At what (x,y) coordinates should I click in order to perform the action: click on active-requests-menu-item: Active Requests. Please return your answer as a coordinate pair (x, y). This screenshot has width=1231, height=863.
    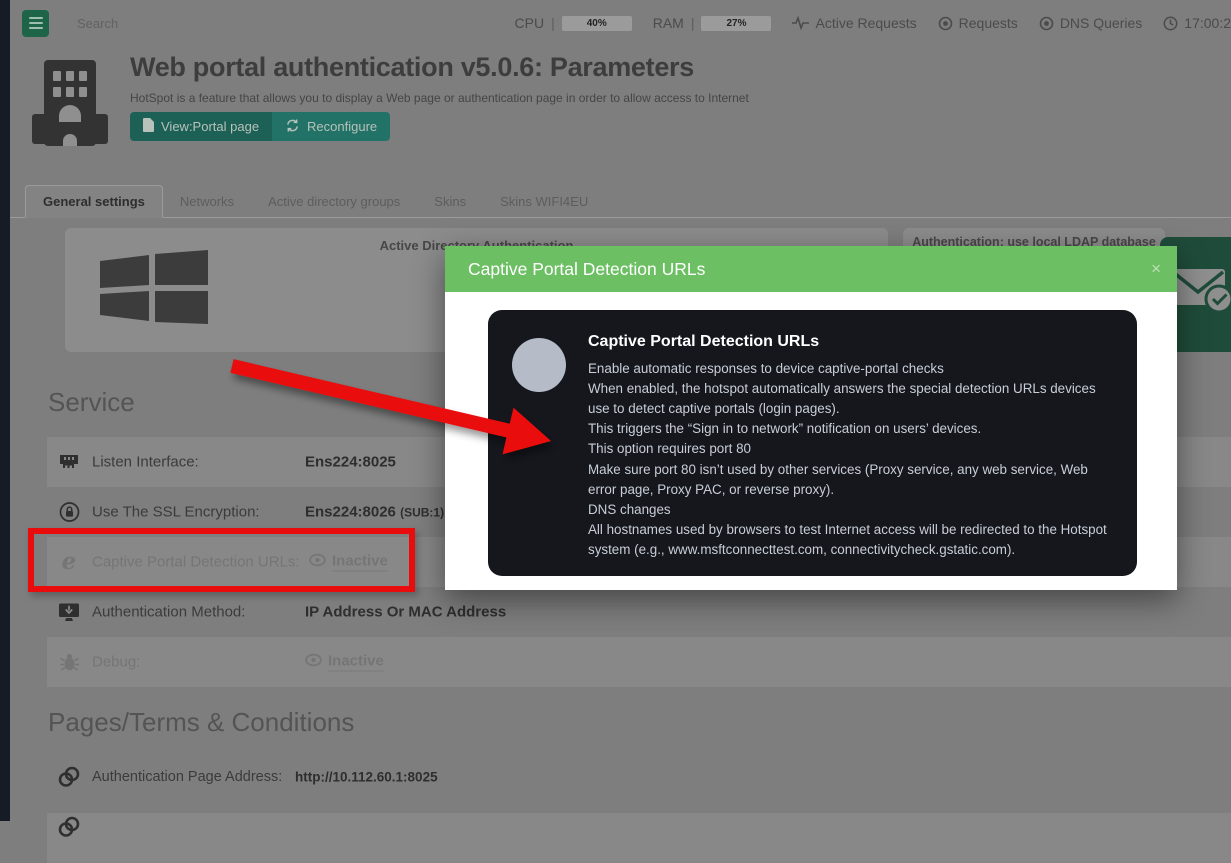
    Looking at the image, I should click on (854, 23).